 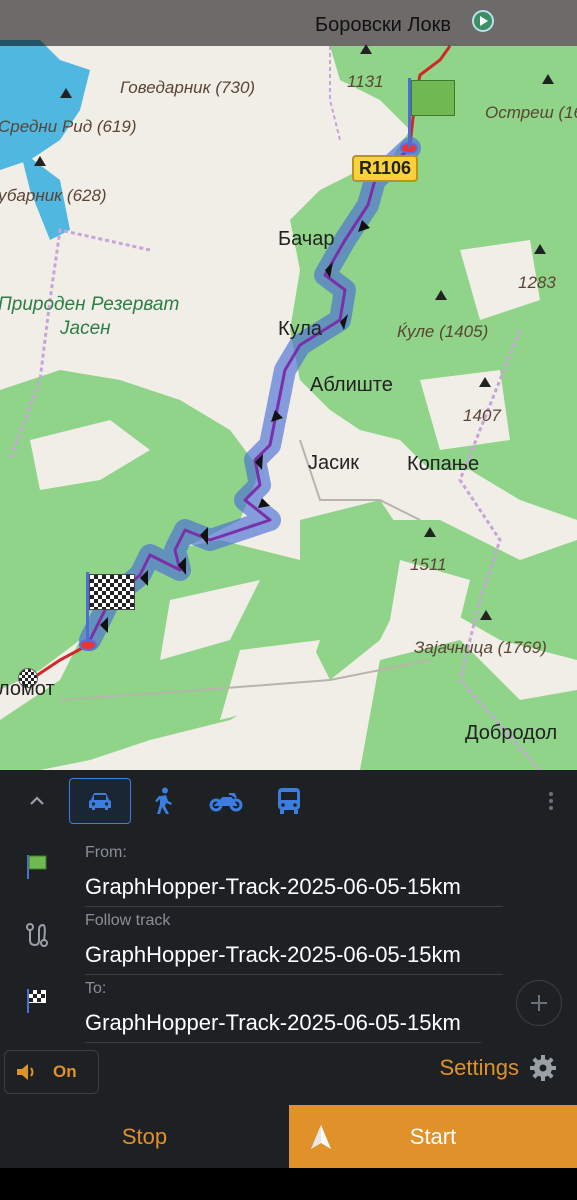 What do you see at coordinates (443, 464) in the screenshot?
I see `map-label: Копање` at bounding box center [443, 464].